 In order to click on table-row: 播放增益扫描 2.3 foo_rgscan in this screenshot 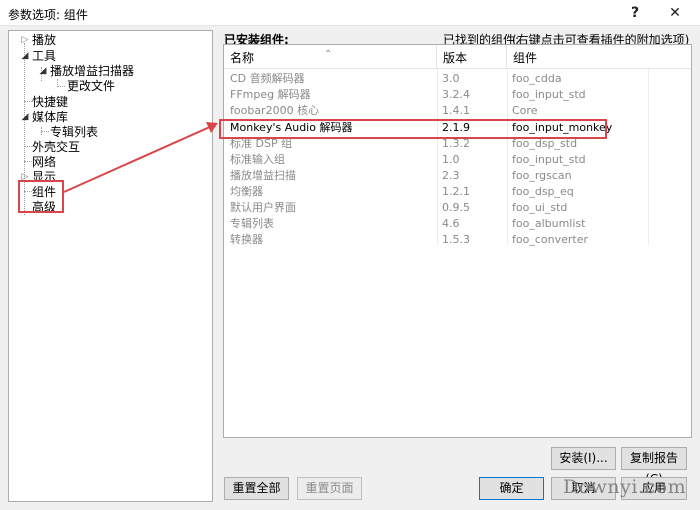, I will do `click(457, 176)`.